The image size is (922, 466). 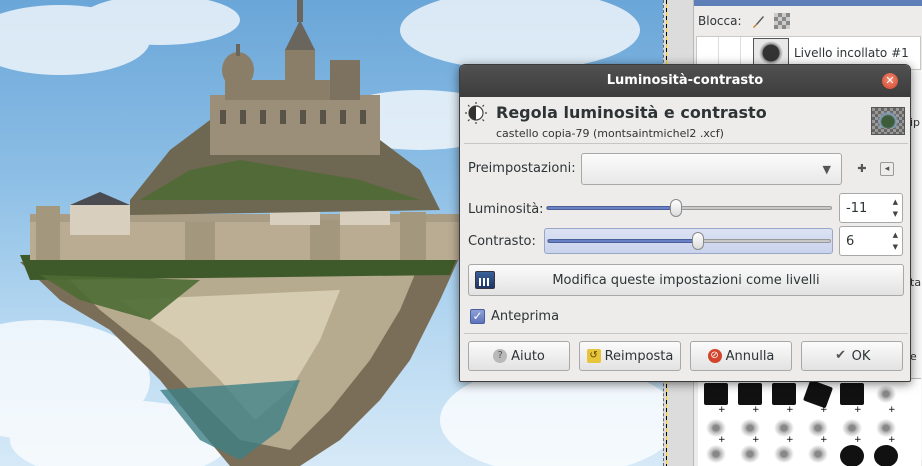 I want to click on brightness-slider-fill, so click(x=612, y=208).